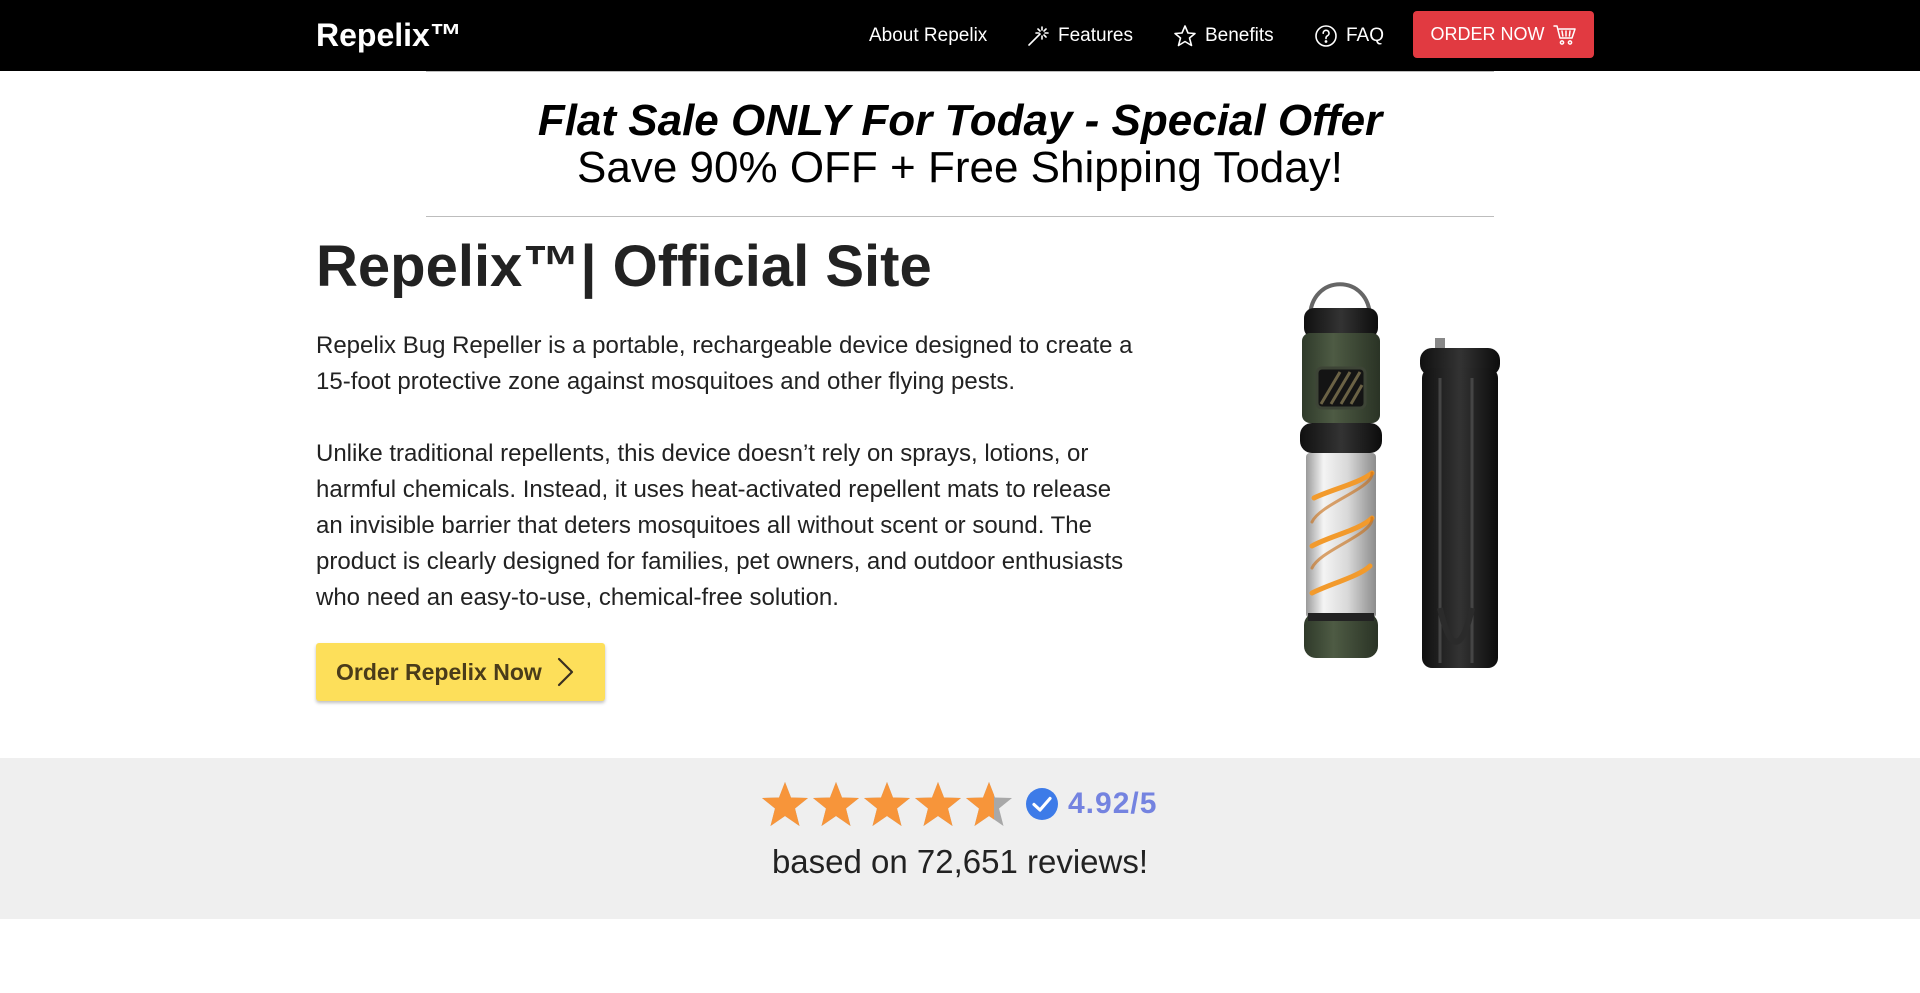 The width and height of the screenshot is (1920, 993). I want to click on star-rating, so click(887, 804).